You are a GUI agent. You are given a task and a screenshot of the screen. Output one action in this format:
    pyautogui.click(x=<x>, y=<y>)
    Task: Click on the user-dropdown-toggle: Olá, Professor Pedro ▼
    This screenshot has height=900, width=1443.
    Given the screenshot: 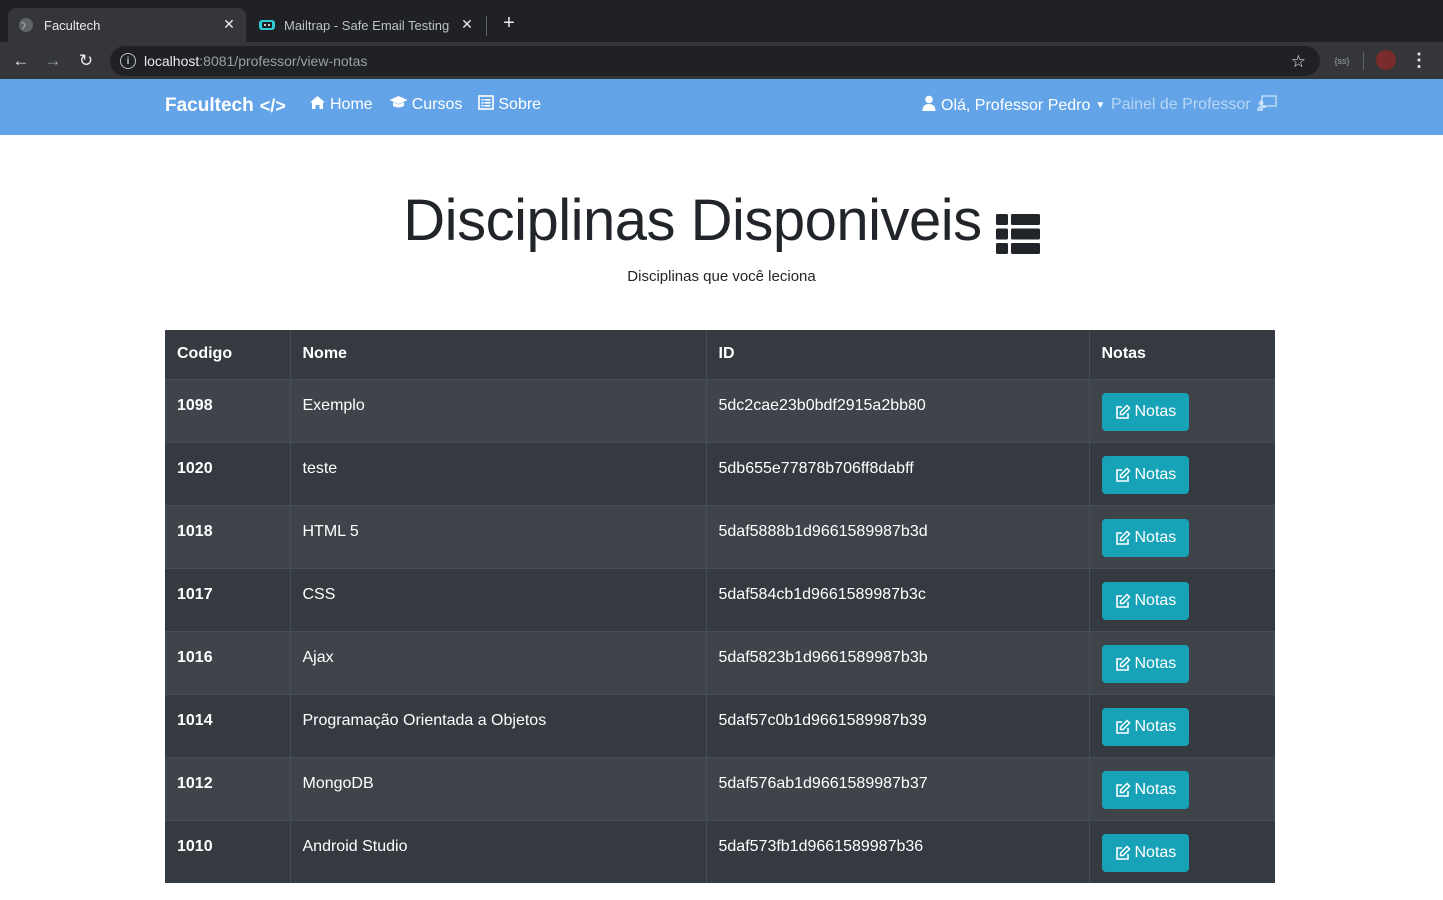 What is the action you would take?
    pyautogui.click(x=1013, y=105)
    